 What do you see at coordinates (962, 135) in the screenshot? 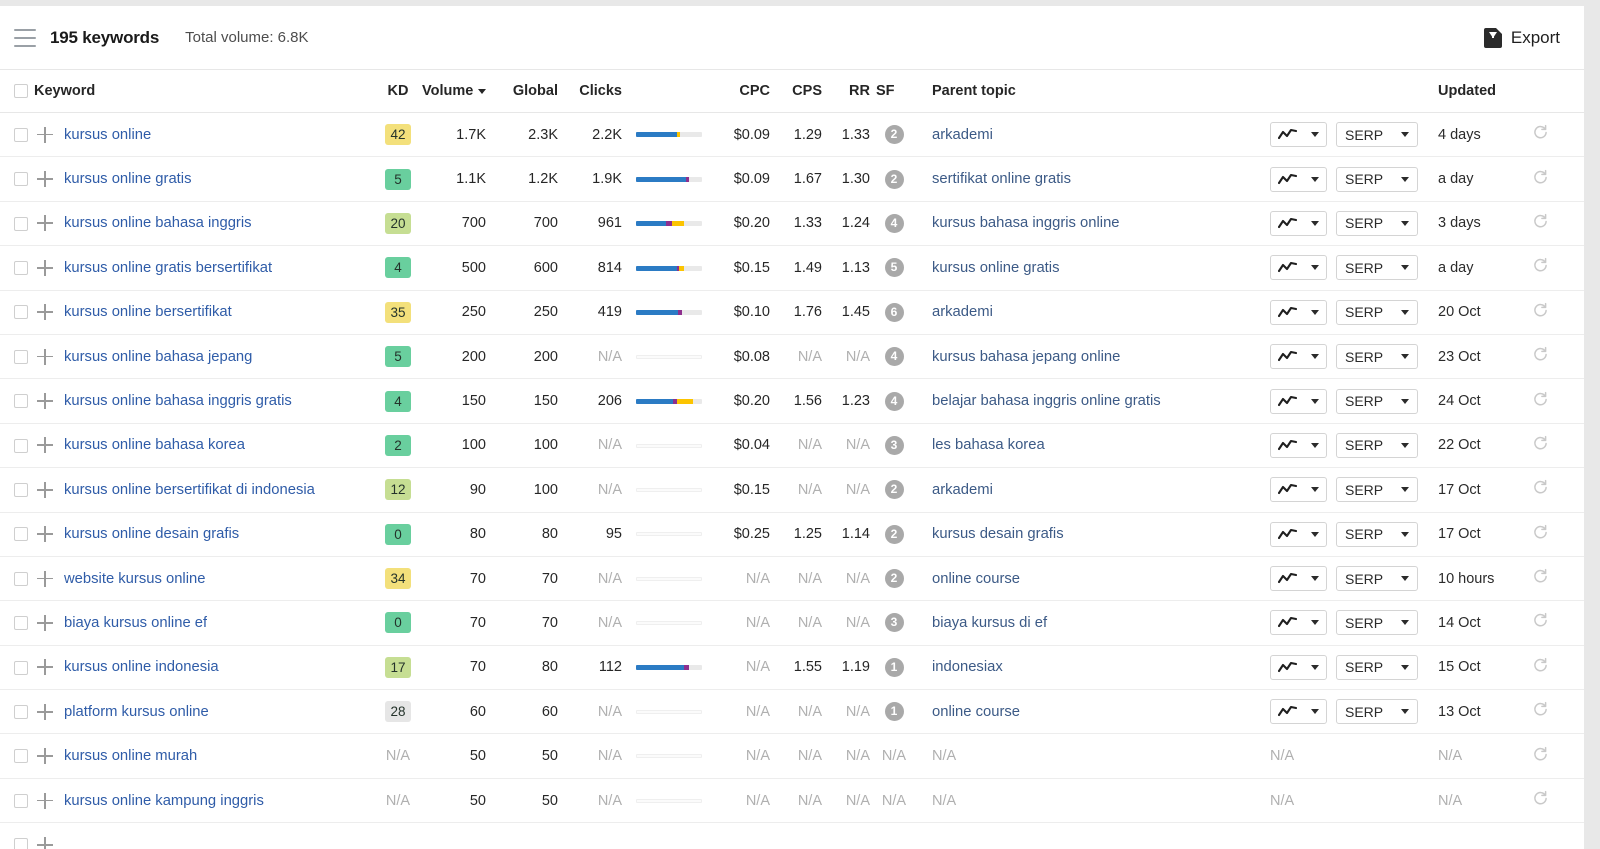
I see `parent-topic-link: arkademi` at bounding box center [962, 135].